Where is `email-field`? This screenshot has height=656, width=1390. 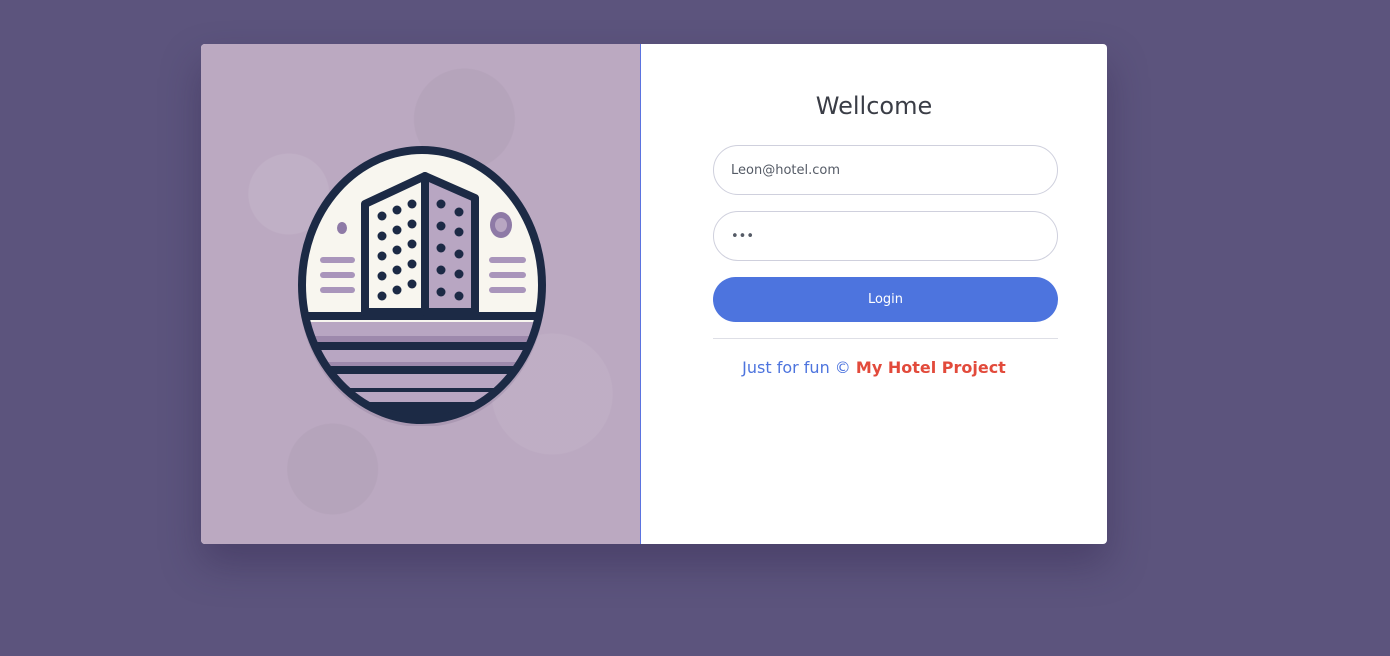 email-field is located at coordinates (885, 170).